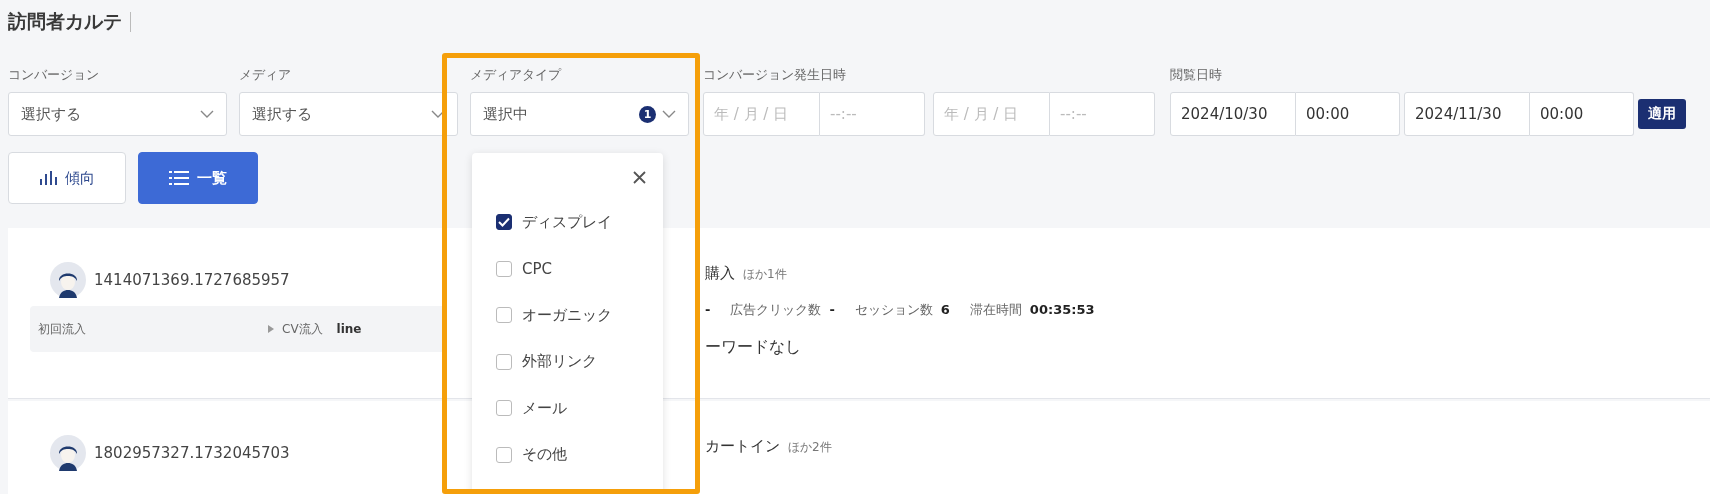 The height and width of the screenshot is (494, 1710). What do you see at coordinates (198, 178) in the screenshot?
I see `view-tab: 一覧` at bounding box center [198, 178].